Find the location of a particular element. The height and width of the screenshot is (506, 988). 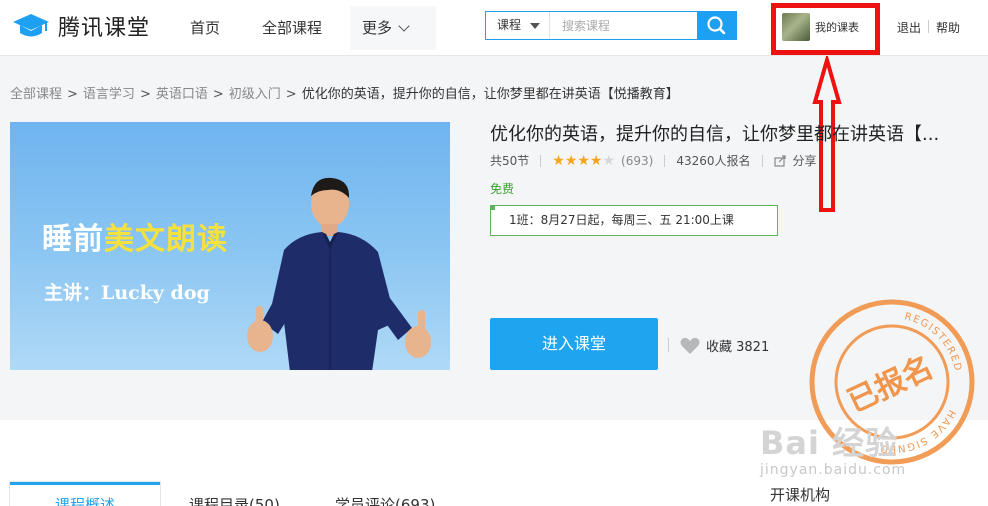

watermark-logo: Bai 经验 is located at coordinates (829, 443).